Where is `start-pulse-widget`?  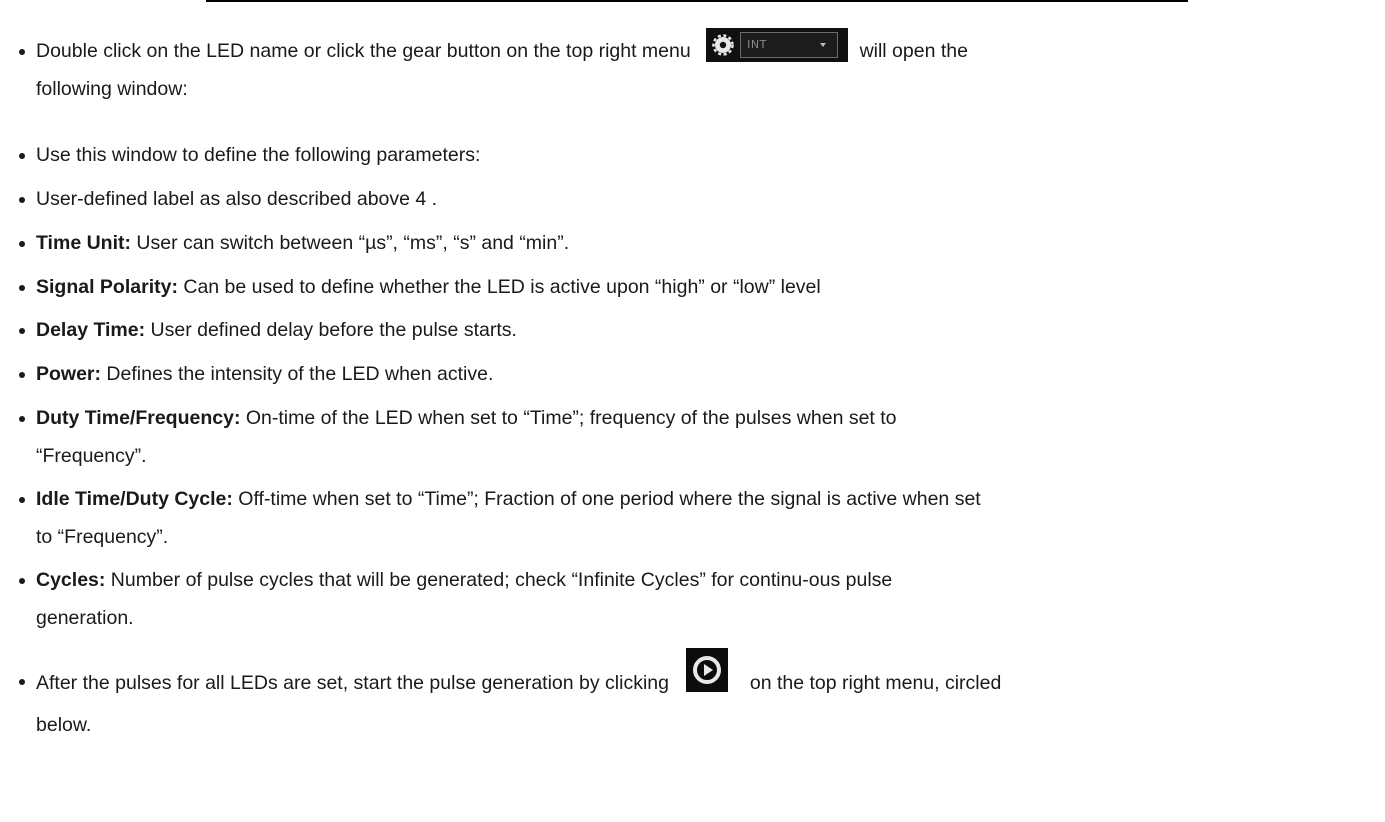 start-pulse-widget is located at coordinates (707, 670).